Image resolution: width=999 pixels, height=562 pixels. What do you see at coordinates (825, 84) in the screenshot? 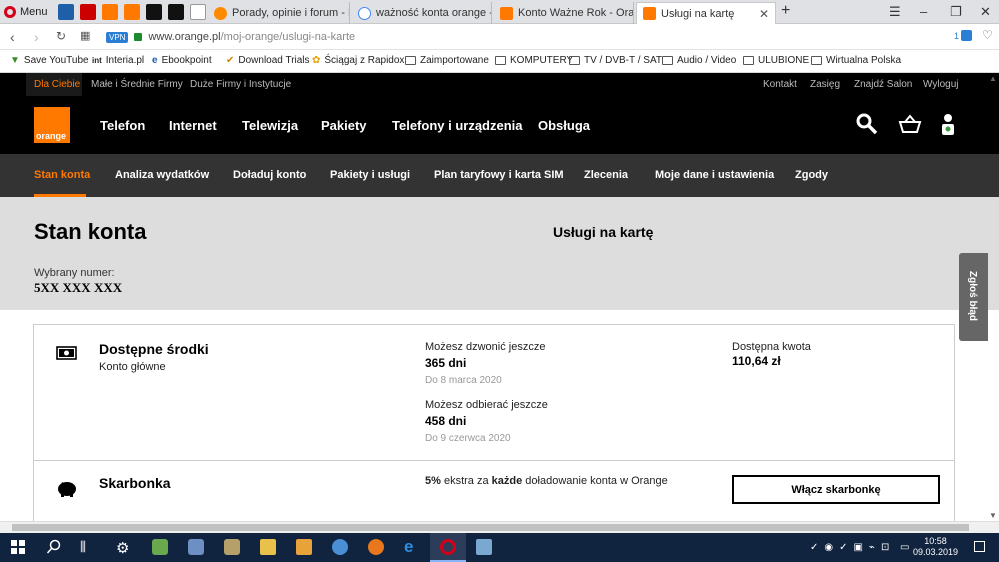
I see `top-nav-zasieg: Zasięg` at bounding box center [825, 84].